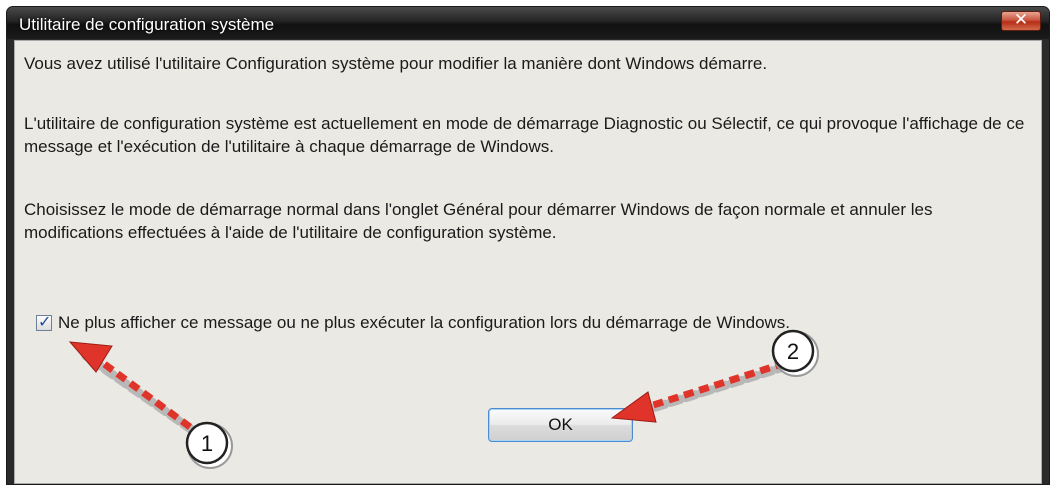  I want to click on callout-2-label: 2, so click(793, 351).